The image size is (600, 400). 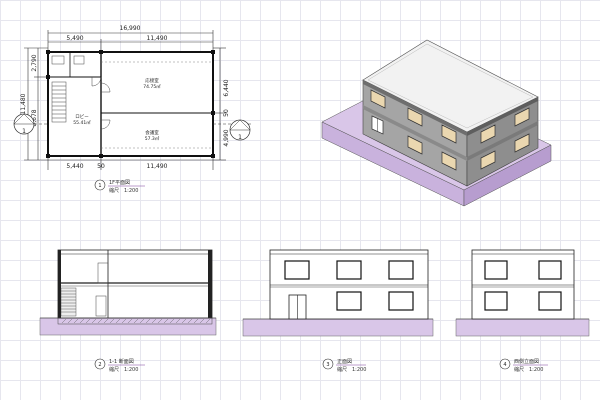 I want to click on section-marker-right-label: 1, so click(x=240, y=137).